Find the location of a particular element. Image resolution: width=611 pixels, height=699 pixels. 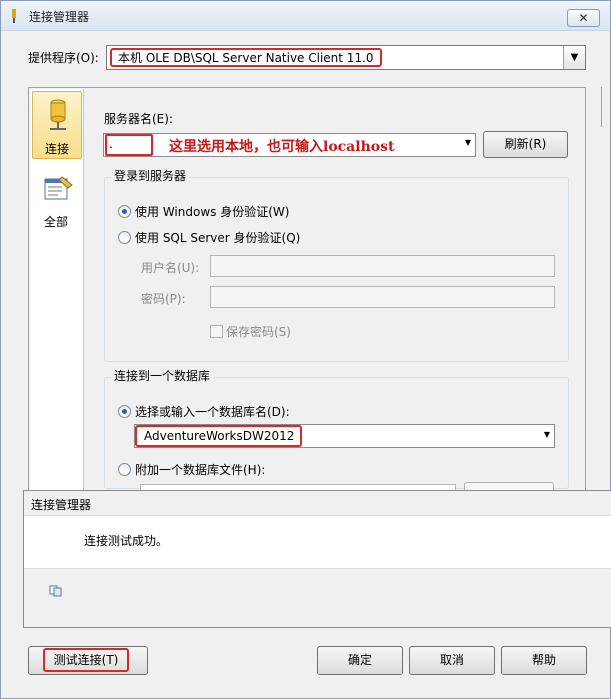

copy-icon is located at coordinates (56, 591).